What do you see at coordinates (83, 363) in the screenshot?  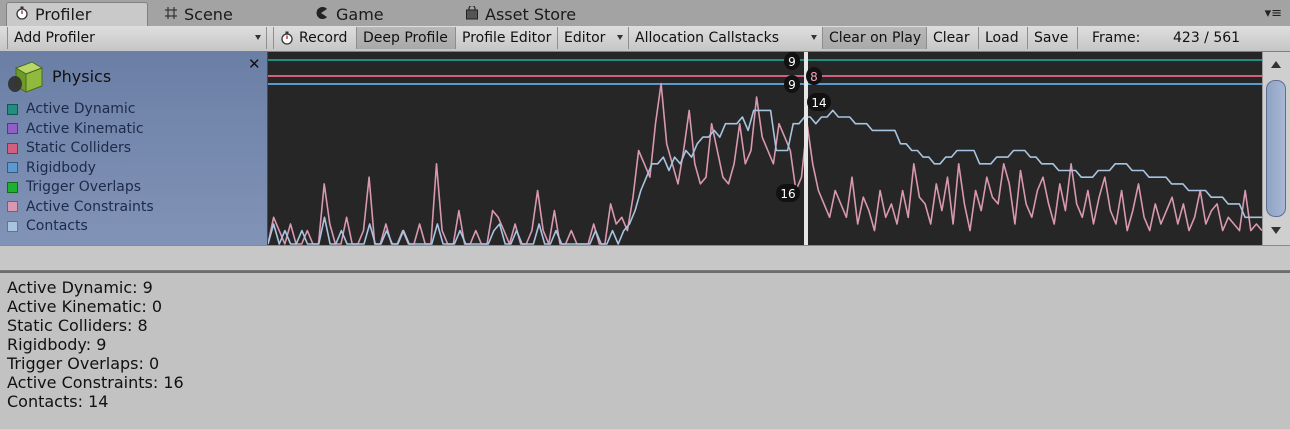 I see `detail-trigger-overlaps: Trigger Overlaps: 0` at bounding box center [83, 363].